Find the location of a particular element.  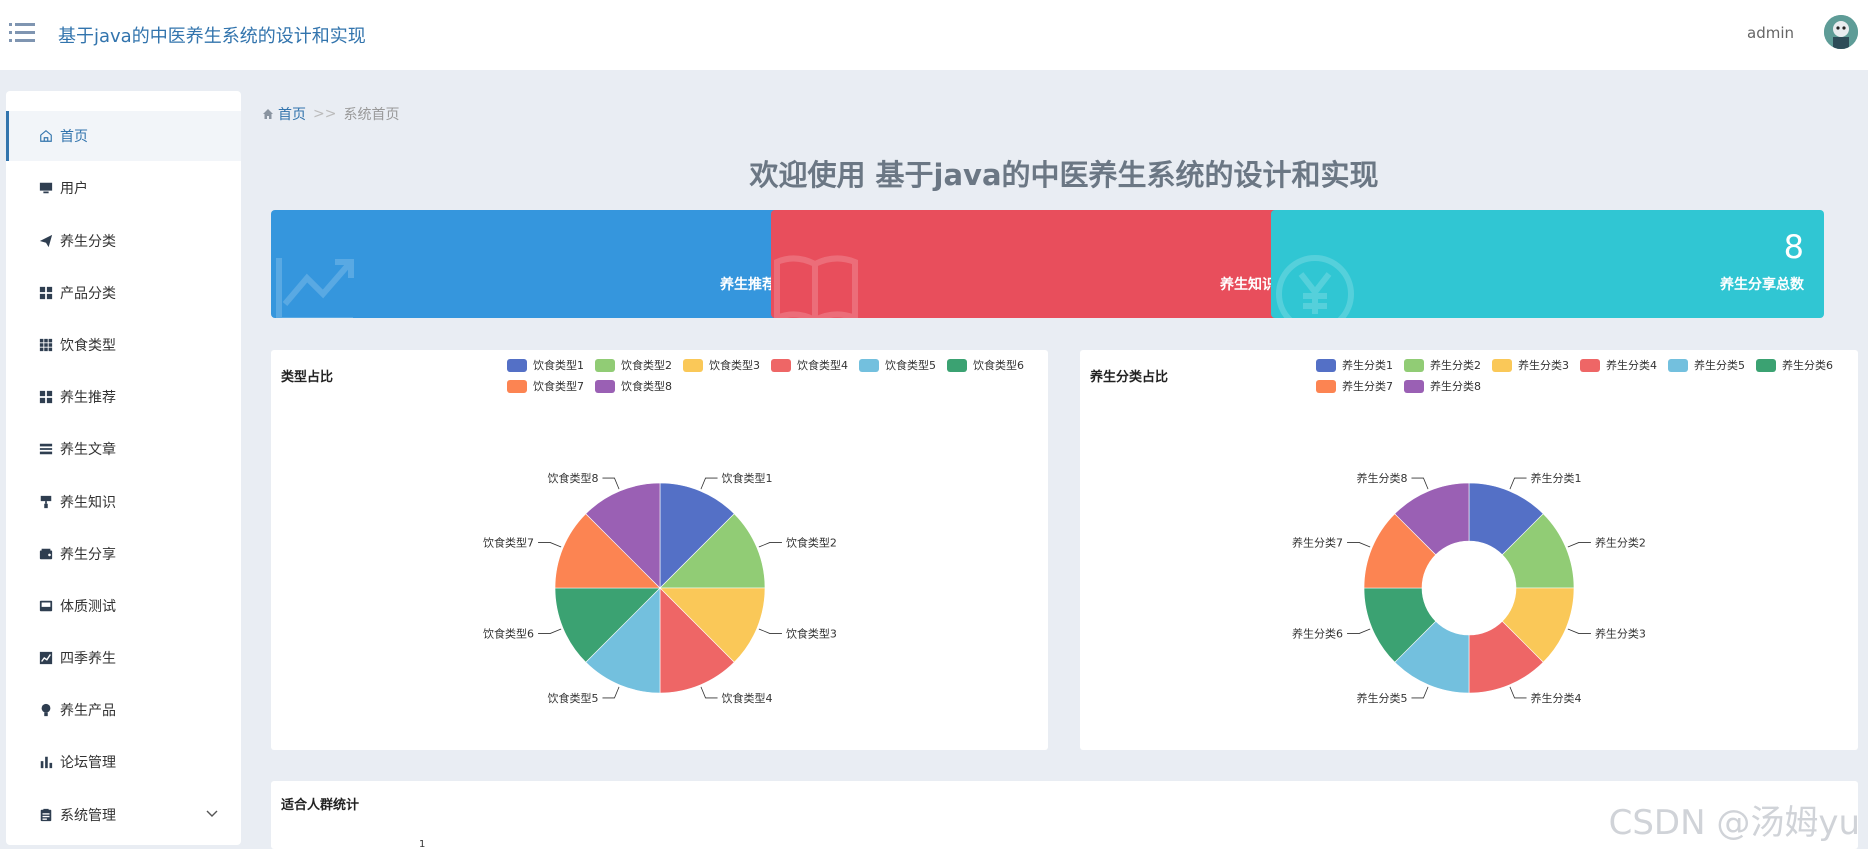

slice-label: 饮食类型3 is located at coordinates (811, 634).